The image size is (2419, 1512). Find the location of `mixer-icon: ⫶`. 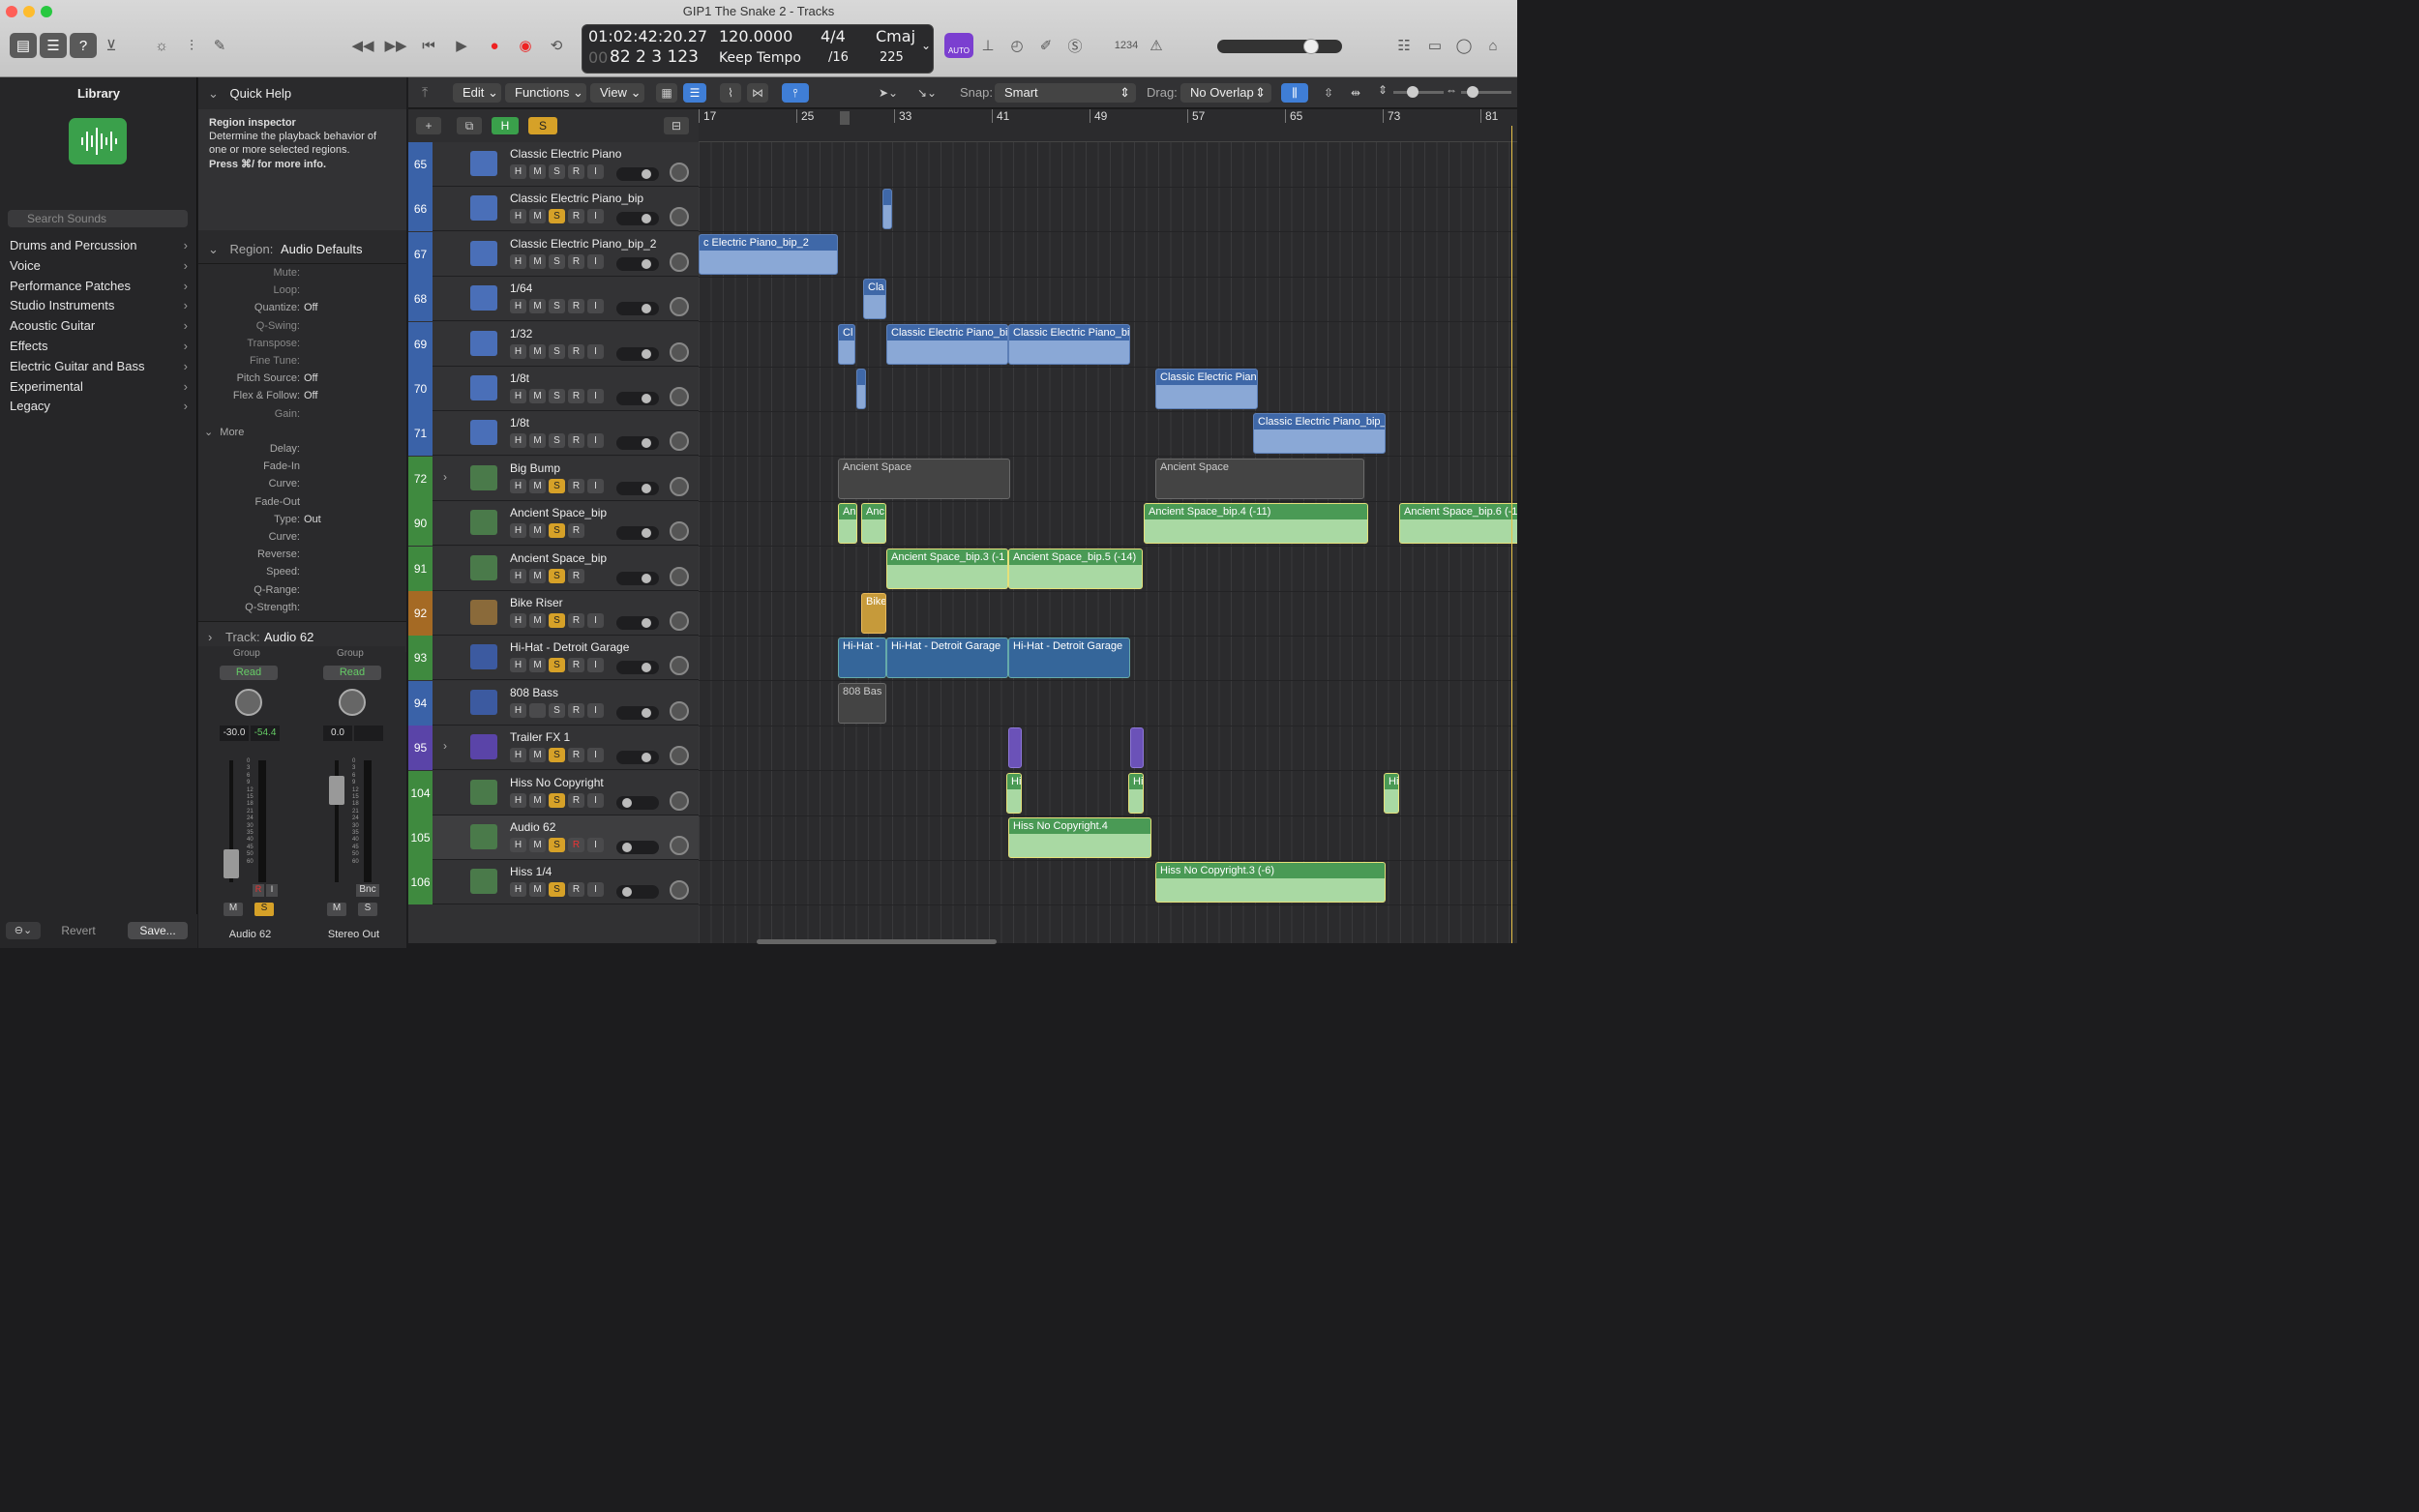

mixer-icon: ⫶ is located at coordinates (191, 46).